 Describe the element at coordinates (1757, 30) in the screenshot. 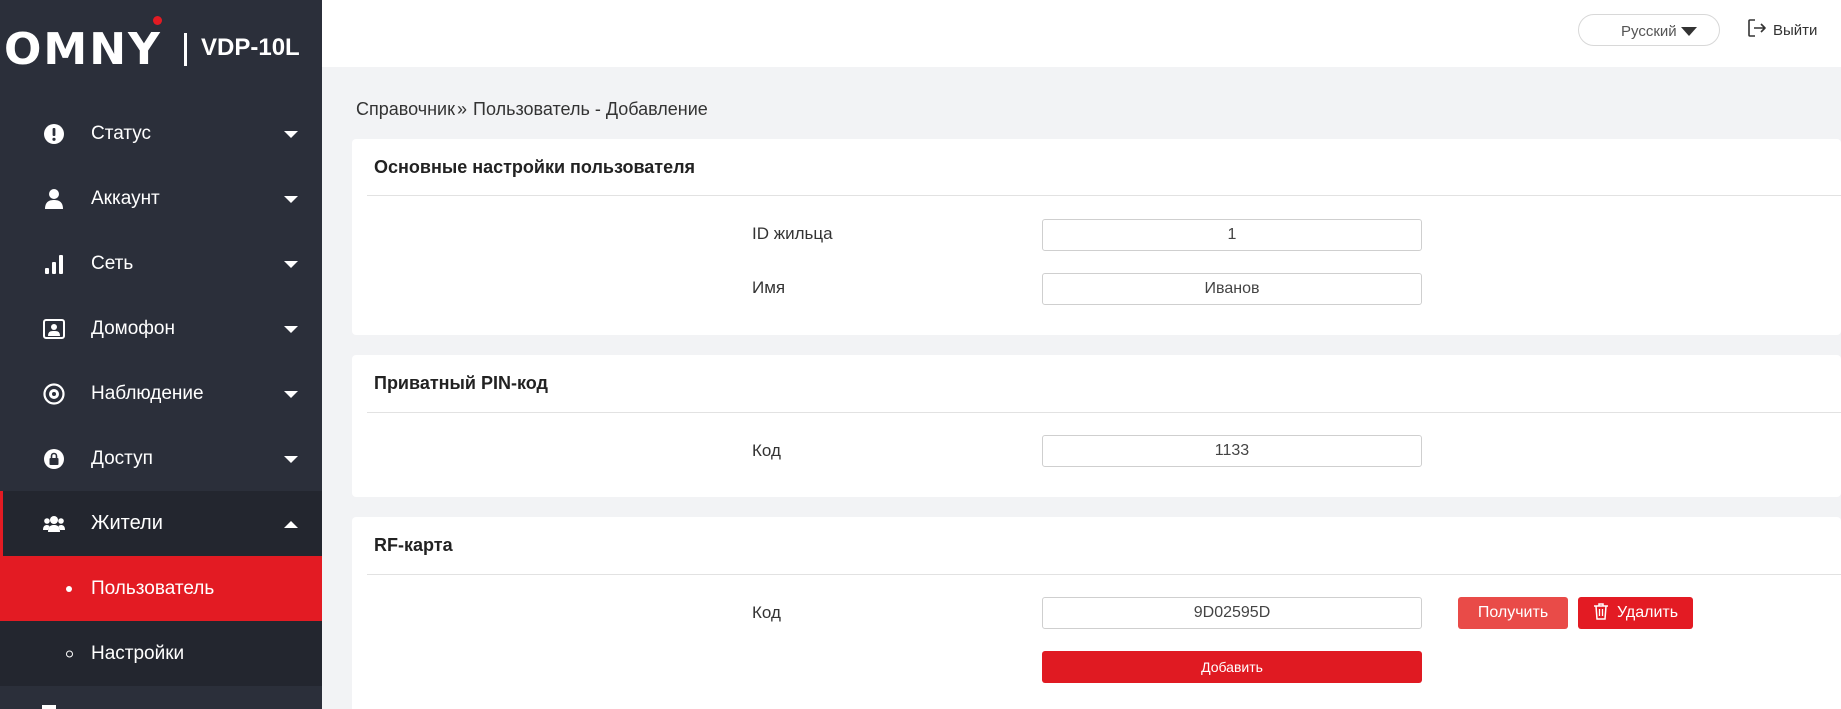

I see `logout-icon` at that location.